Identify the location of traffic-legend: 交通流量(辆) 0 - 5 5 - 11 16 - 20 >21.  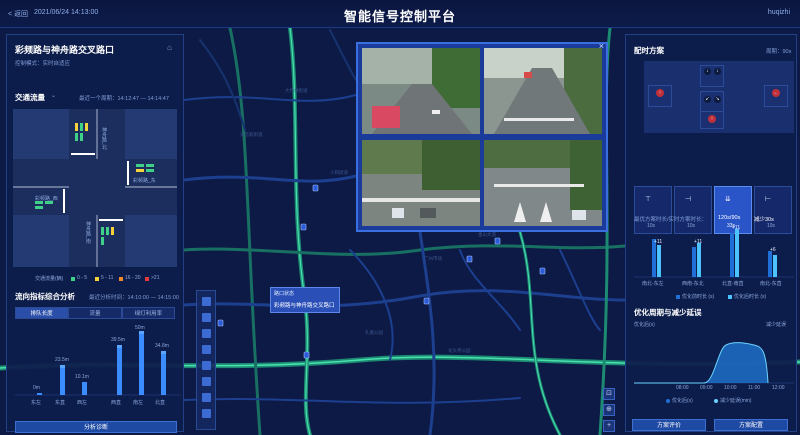
(100, 279).